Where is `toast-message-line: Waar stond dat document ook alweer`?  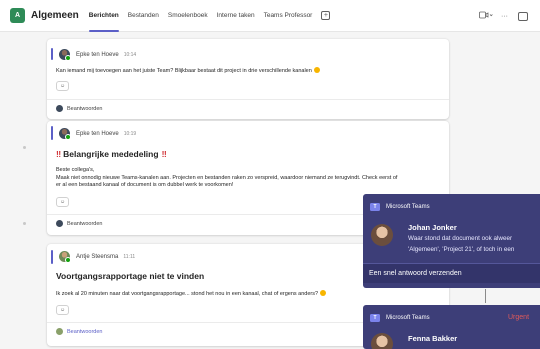
toast-message-line: Waar stond dat document ook alweer is located at coordinates (460, 238).